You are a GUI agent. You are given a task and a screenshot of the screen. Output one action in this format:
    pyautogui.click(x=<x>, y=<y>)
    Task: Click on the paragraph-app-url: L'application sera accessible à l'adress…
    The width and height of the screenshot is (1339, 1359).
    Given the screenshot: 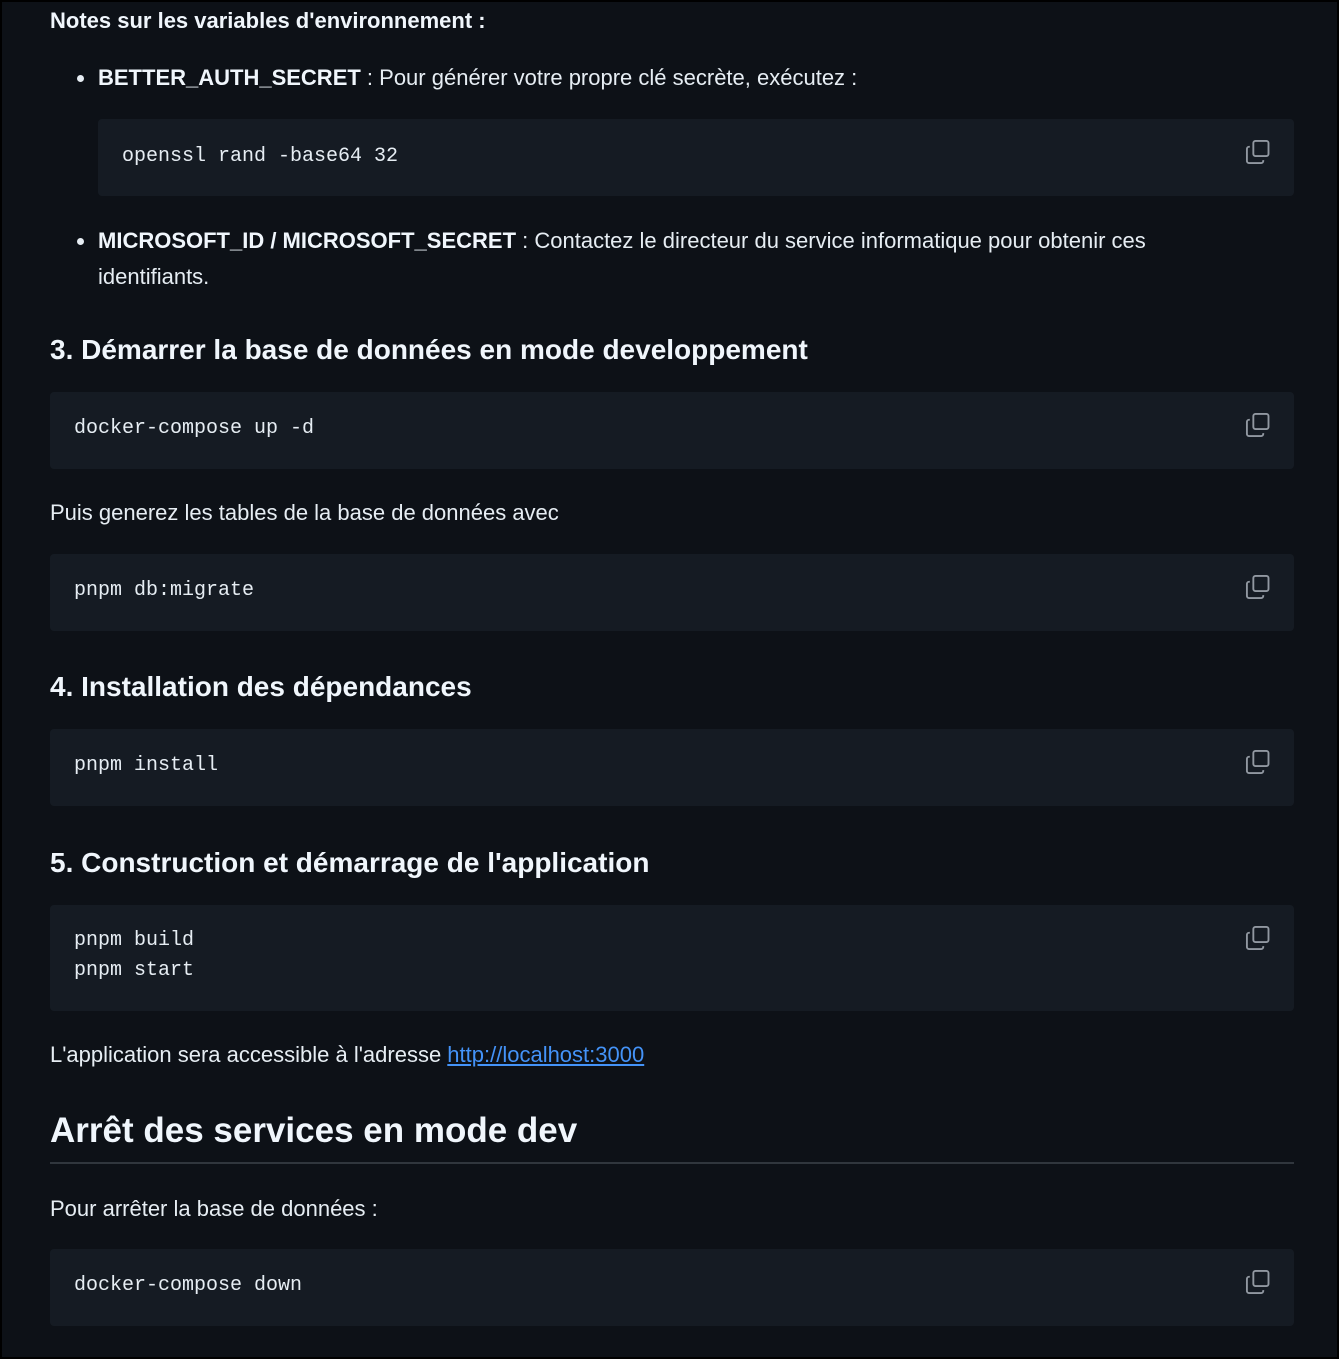 What is the action you would take?
    pyautogui.click(x=347, y=1055)
    